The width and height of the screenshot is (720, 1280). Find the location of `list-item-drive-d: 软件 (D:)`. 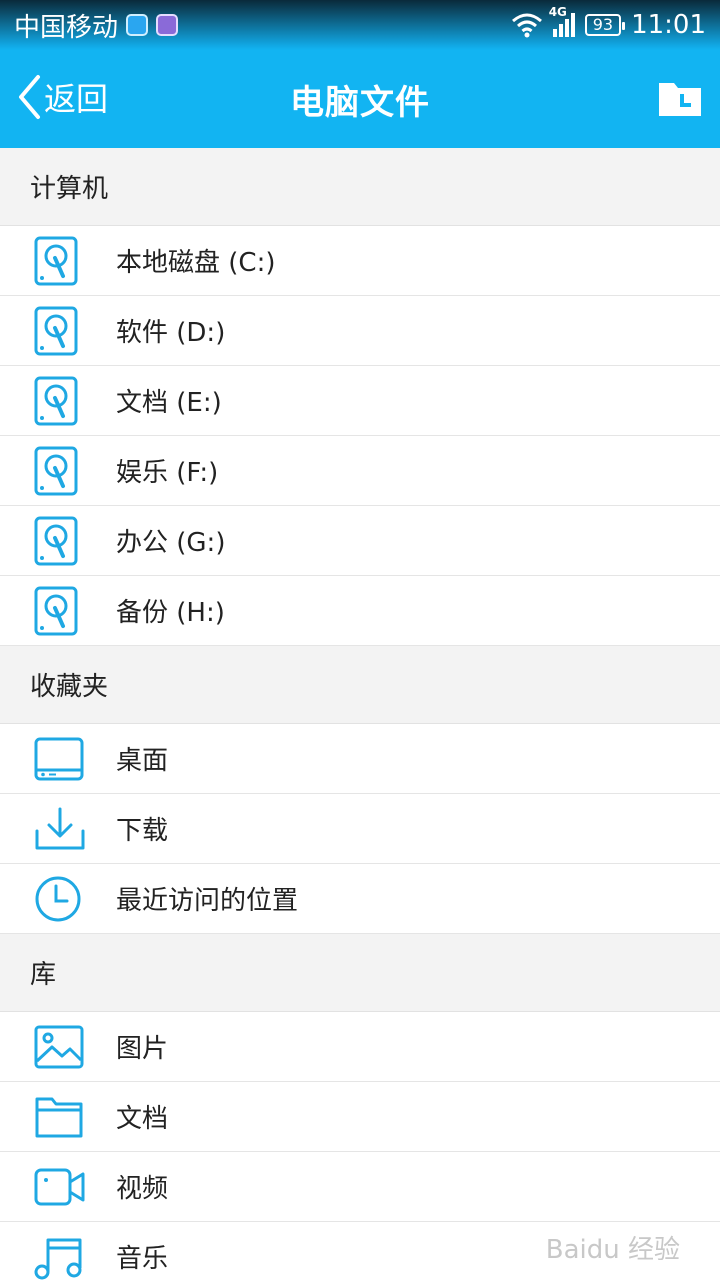

list-item-drive-d: 软件 (D:) is located at coordinates (360, 331).